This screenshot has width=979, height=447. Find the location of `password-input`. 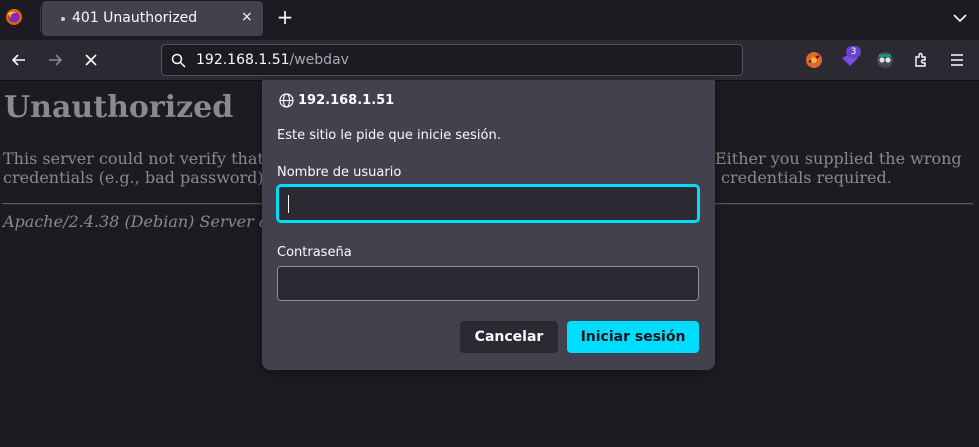

password-input is located at coordinates (488, 283).